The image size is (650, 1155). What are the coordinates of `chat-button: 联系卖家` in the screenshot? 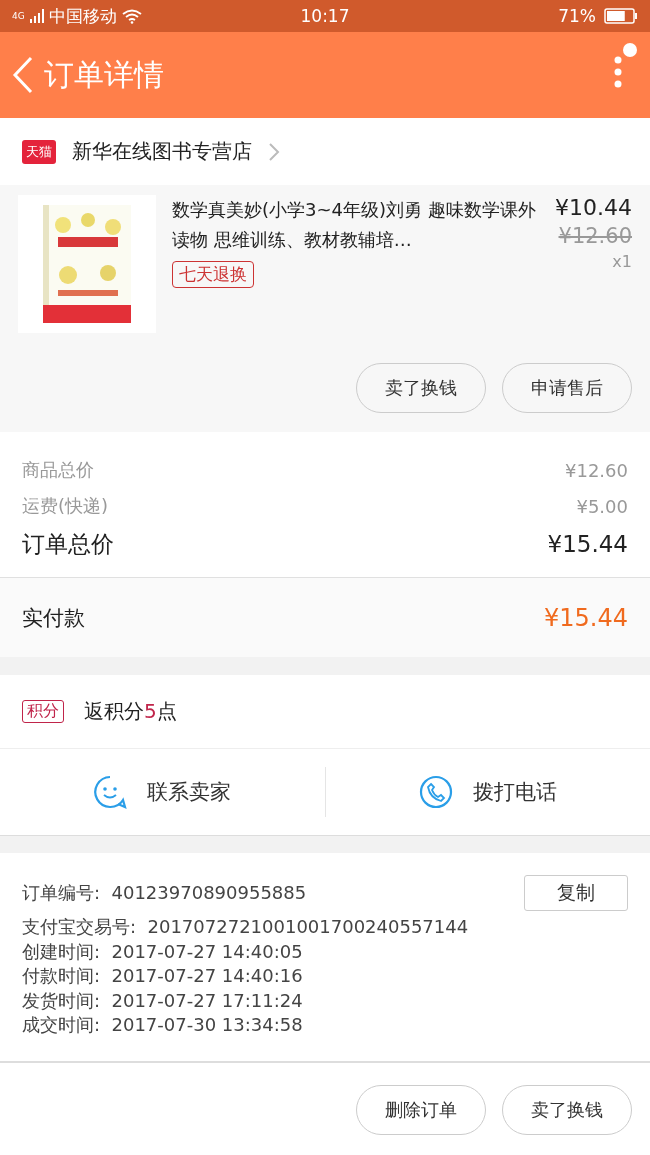 It's located at (162, 792).